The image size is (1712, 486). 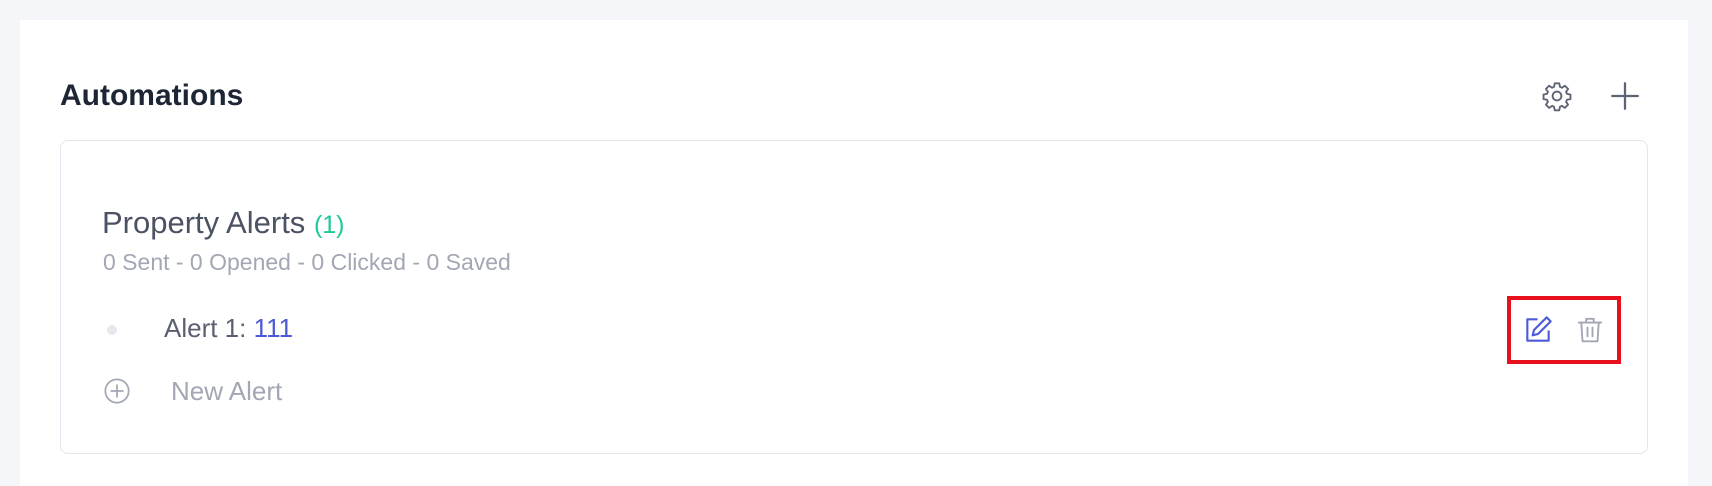 What do you see at coordinates (1557, 96) in the screenshot?
I see `gear-icon` at bounding box center [1557, 96].